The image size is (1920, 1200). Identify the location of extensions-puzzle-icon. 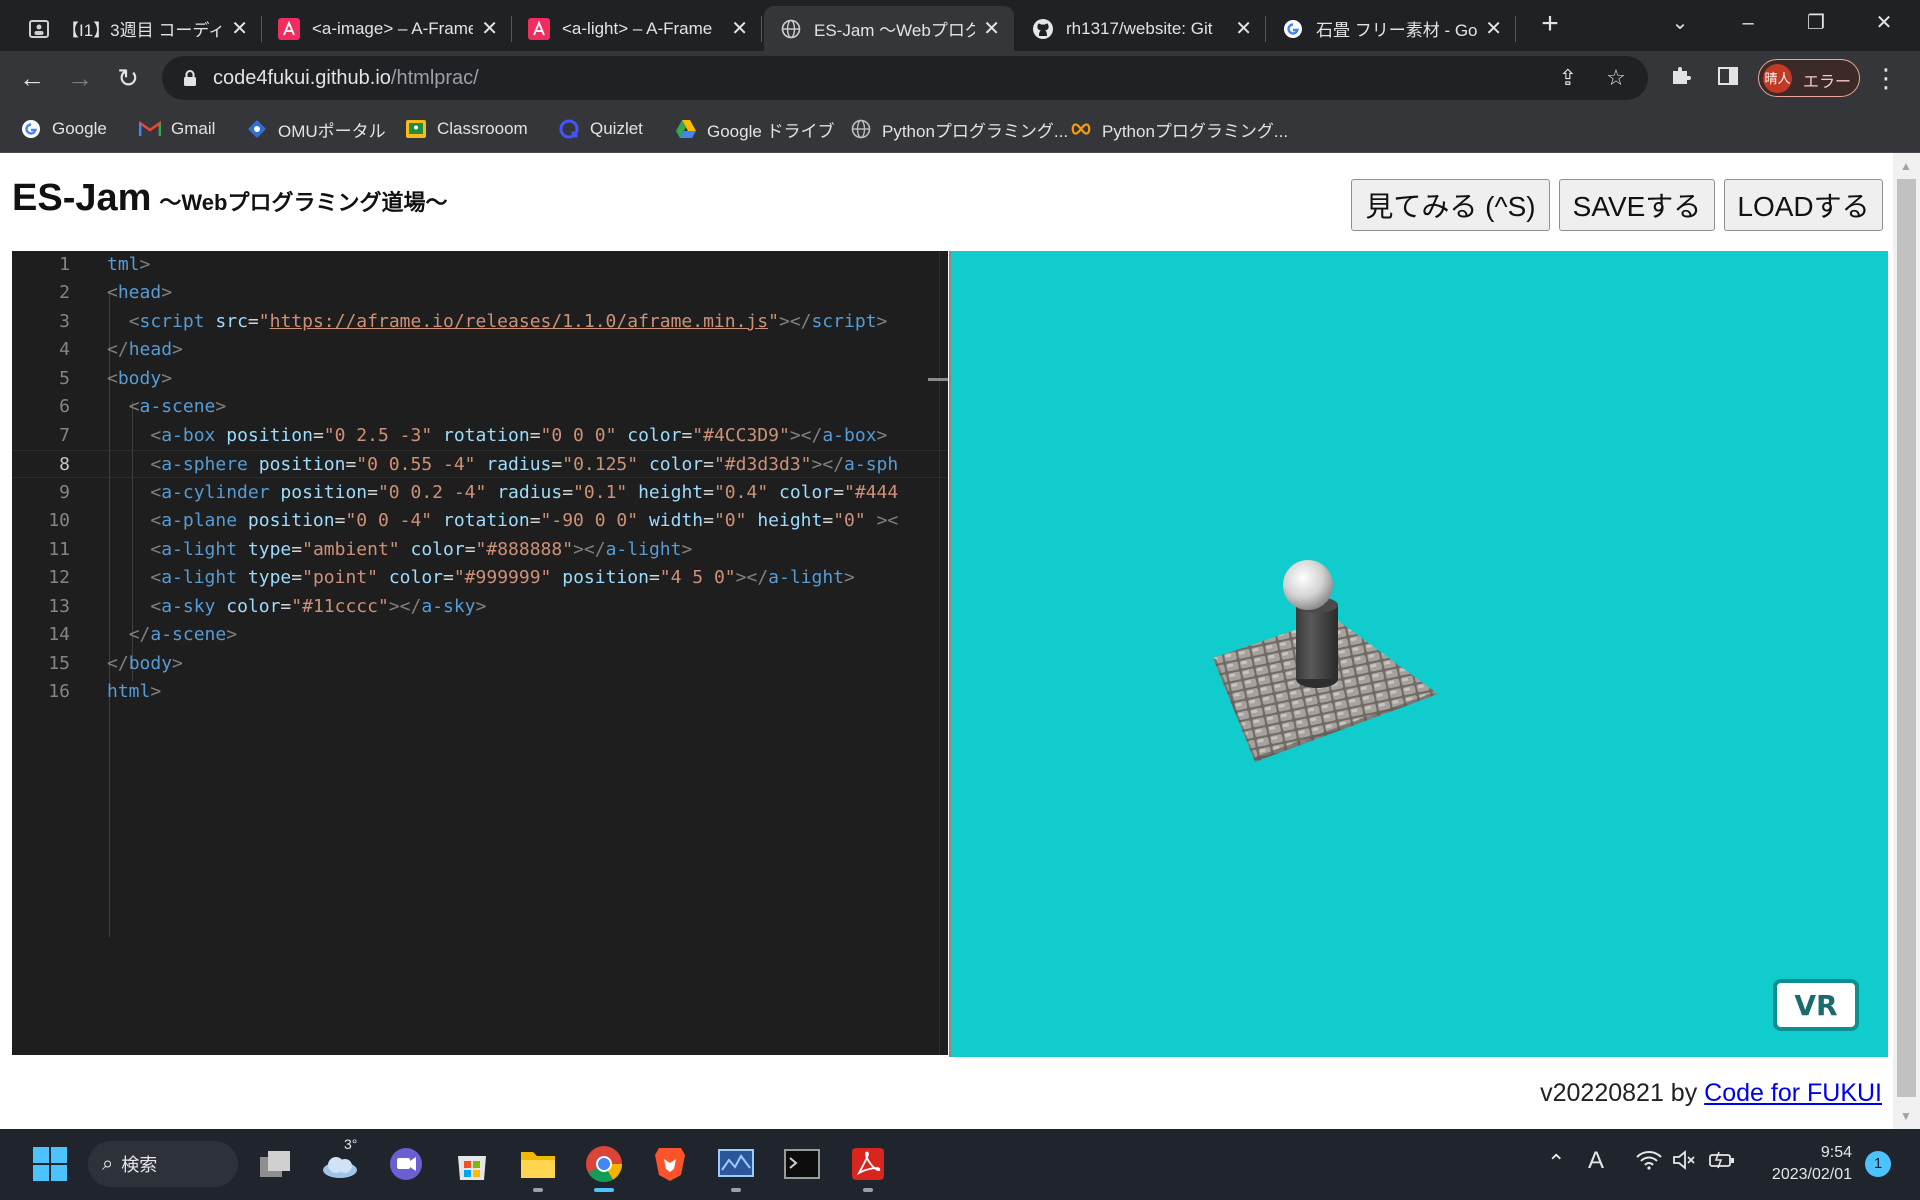
(1681, 78).